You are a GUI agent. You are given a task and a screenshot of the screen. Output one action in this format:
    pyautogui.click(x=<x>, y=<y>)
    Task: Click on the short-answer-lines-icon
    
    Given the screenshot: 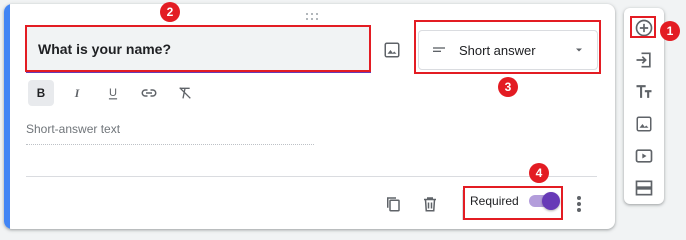 What is the action you would take?
    pyautogui.click(x=439, y=49)
    